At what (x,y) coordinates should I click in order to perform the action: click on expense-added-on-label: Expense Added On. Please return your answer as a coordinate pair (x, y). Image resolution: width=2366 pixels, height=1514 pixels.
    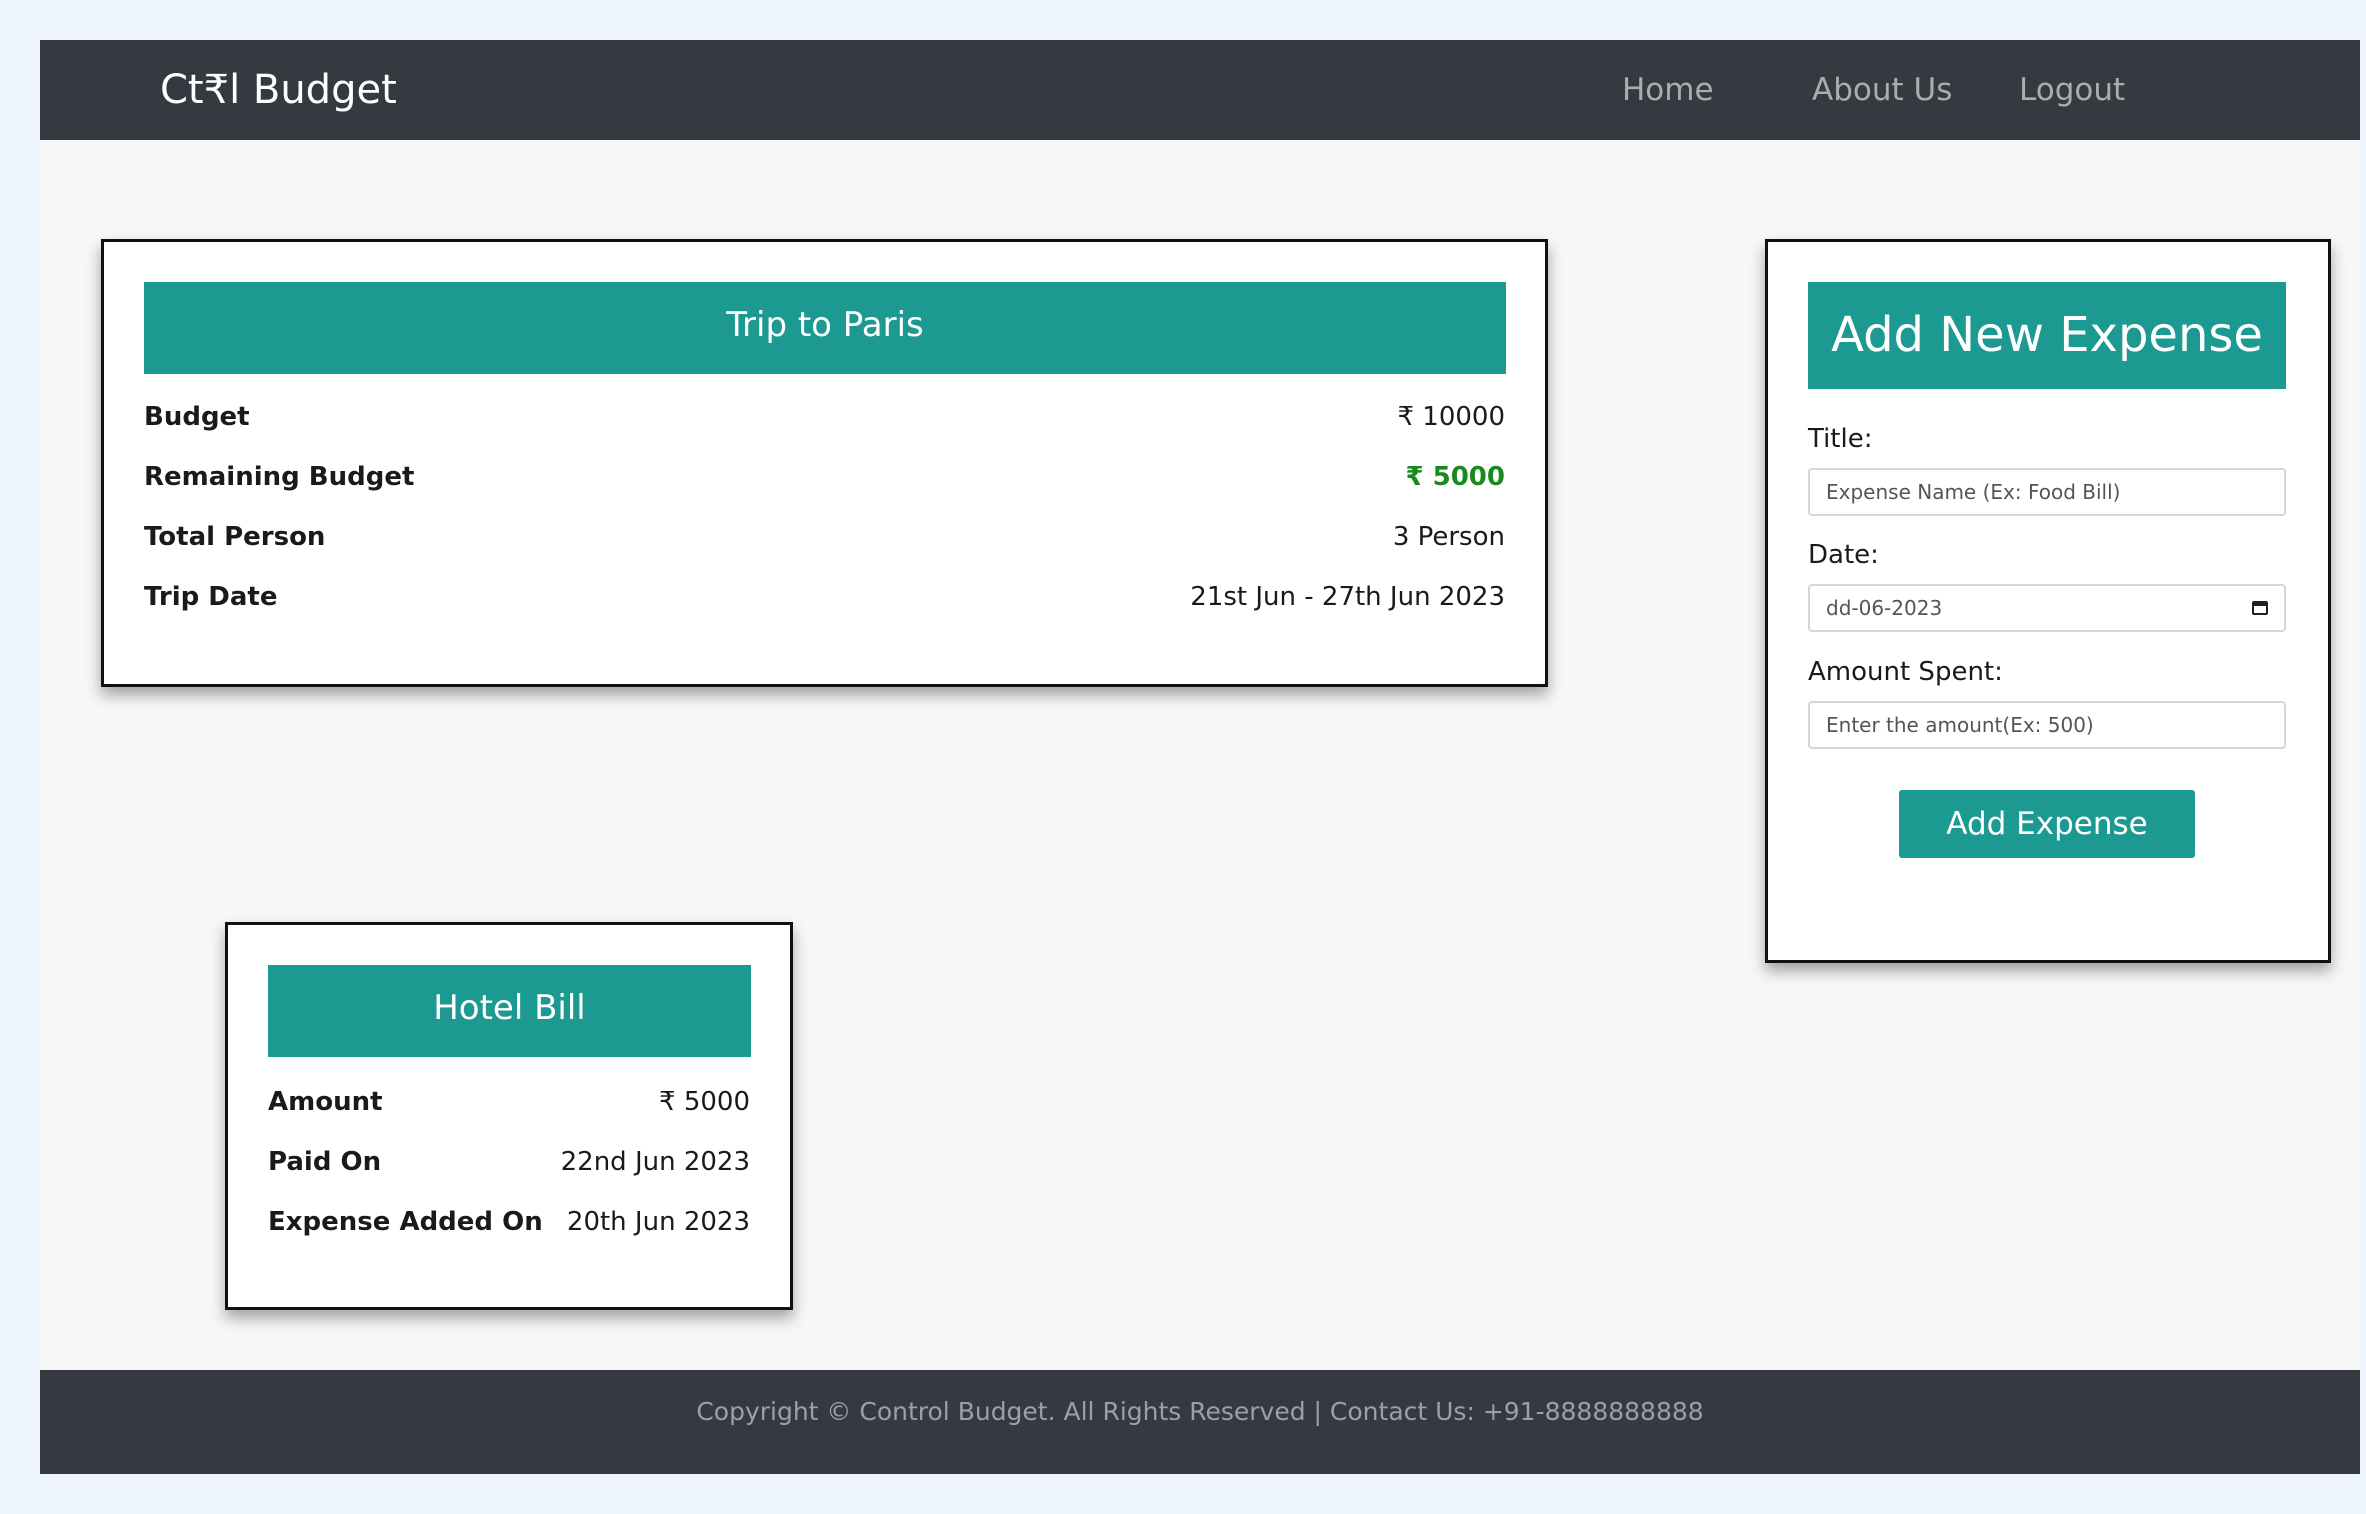
    Looking at the image, I should click on (405, 1222).